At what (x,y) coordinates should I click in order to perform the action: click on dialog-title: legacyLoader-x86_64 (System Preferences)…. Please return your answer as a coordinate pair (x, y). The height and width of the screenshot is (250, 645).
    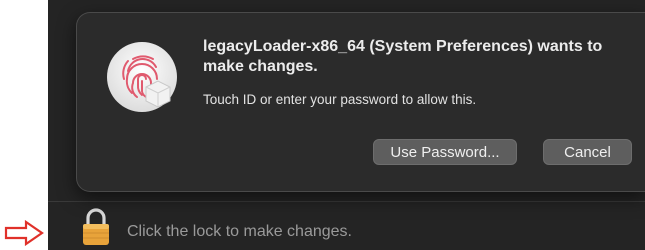
    Looking at the image, I should click on (403, 56).